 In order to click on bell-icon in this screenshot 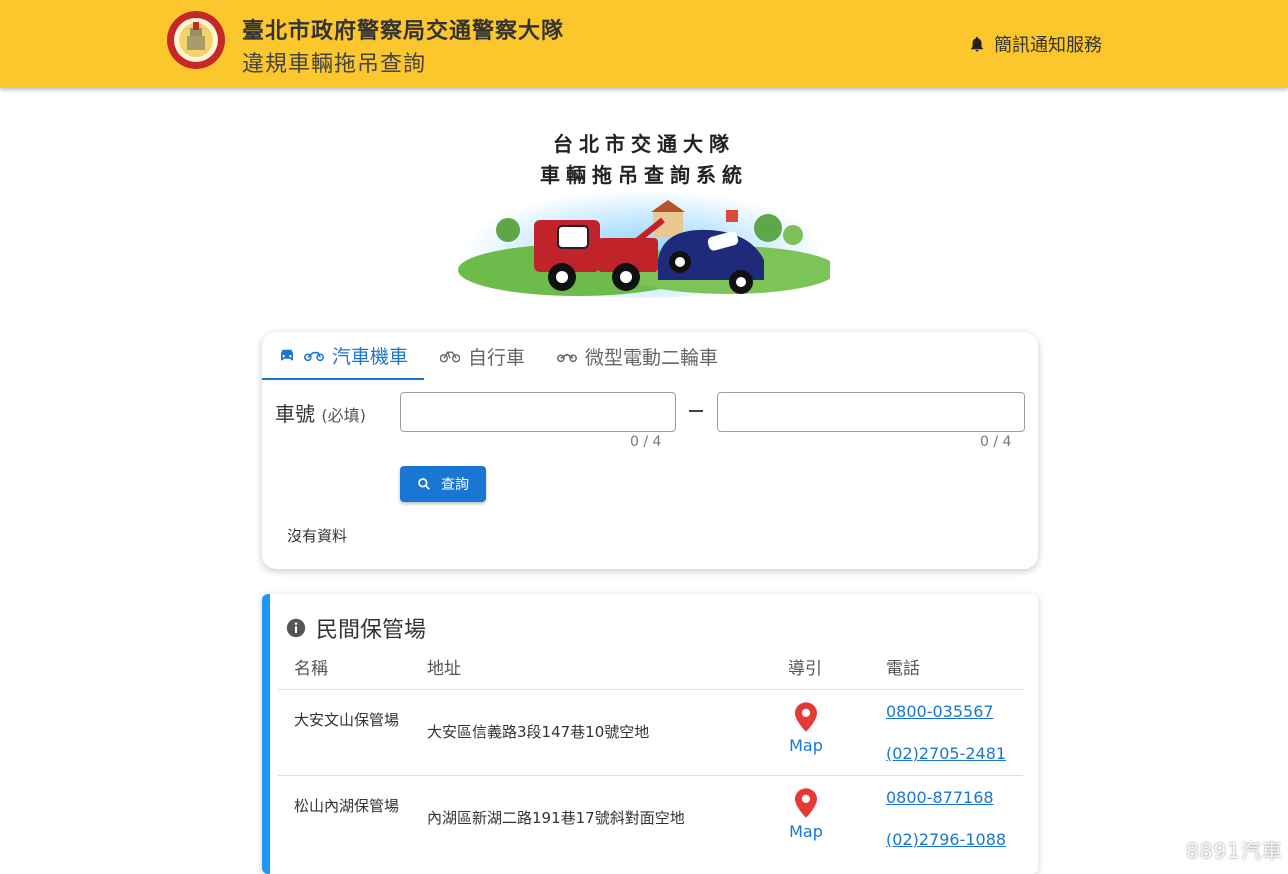, I will do `click(977, 44)`.